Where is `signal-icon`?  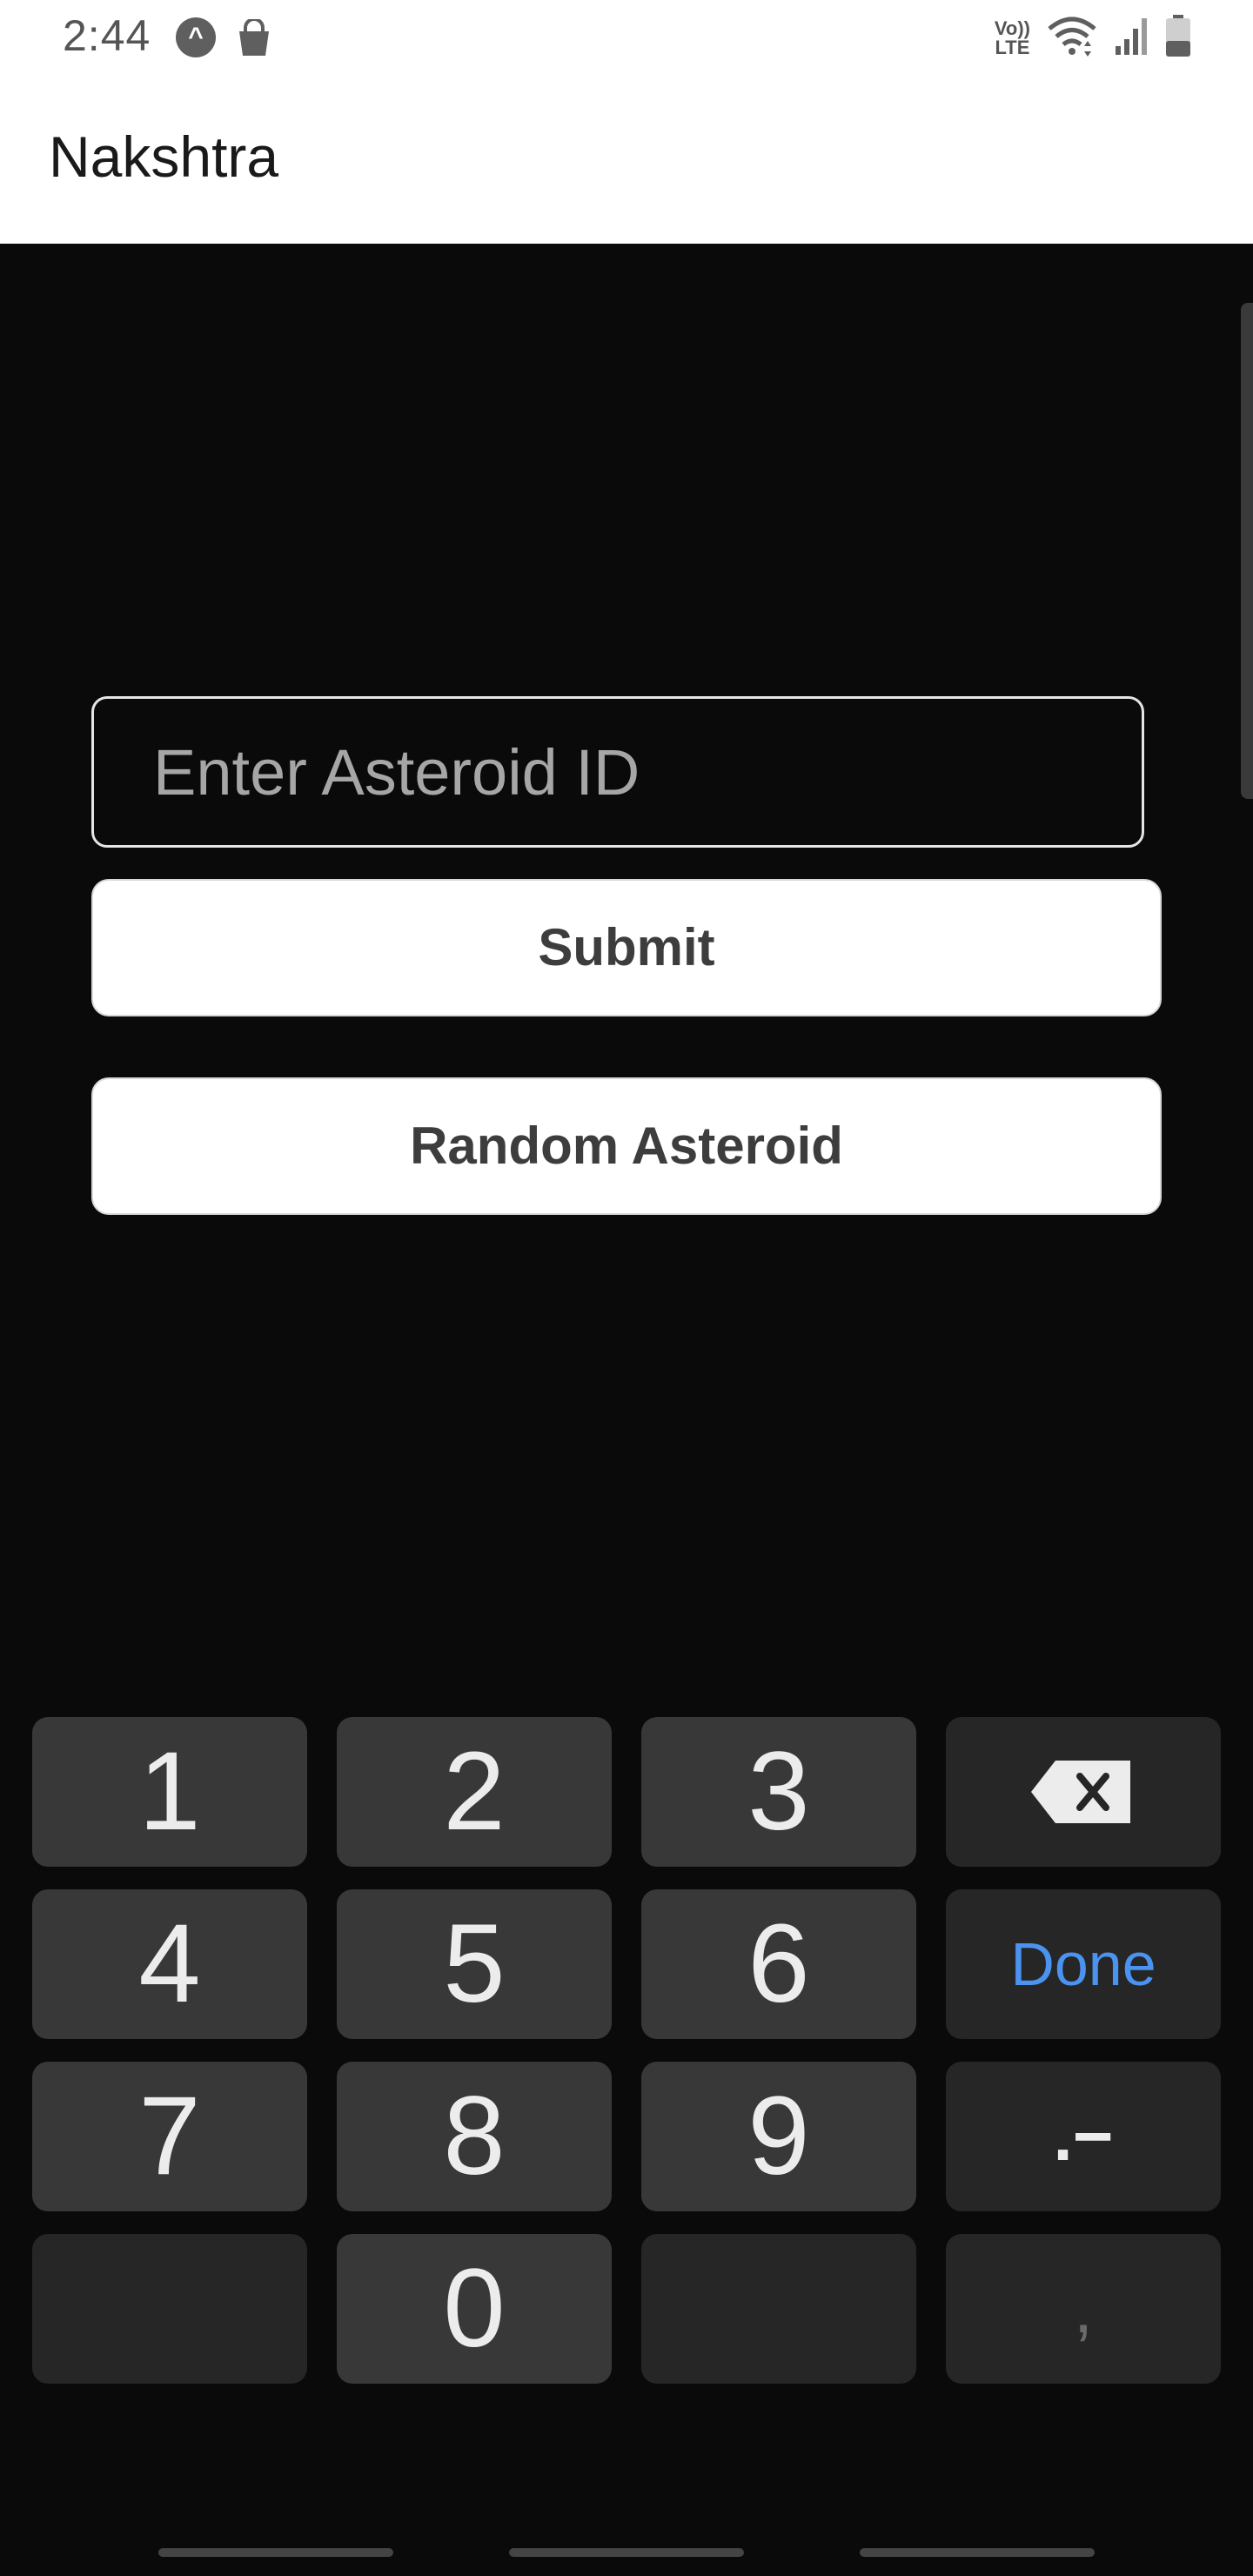 signal-icon is located at coordinates (1131, 39).